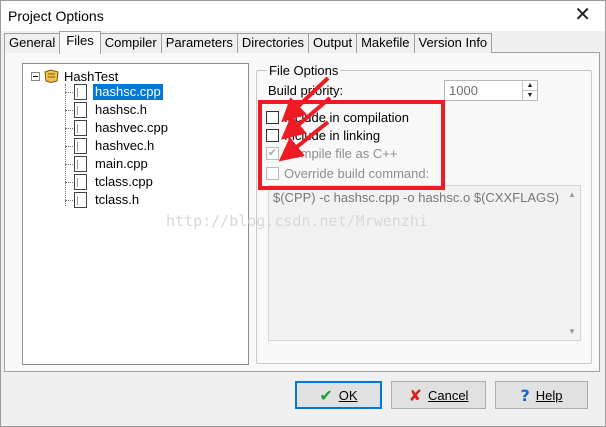 This screenshot has height=427, width=606. Describe the element at coordinates (483, 90) in the screenshot. I see `build-priority-value: 1000` at that location.